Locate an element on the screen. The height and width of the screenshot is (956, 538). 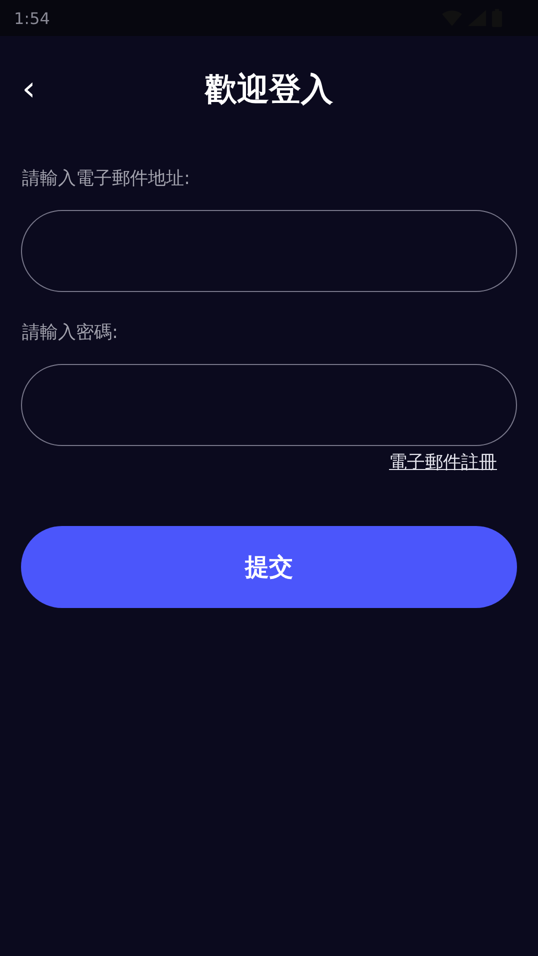
register-link: 電子郵件註冊 is located at coordinates (443, 462).